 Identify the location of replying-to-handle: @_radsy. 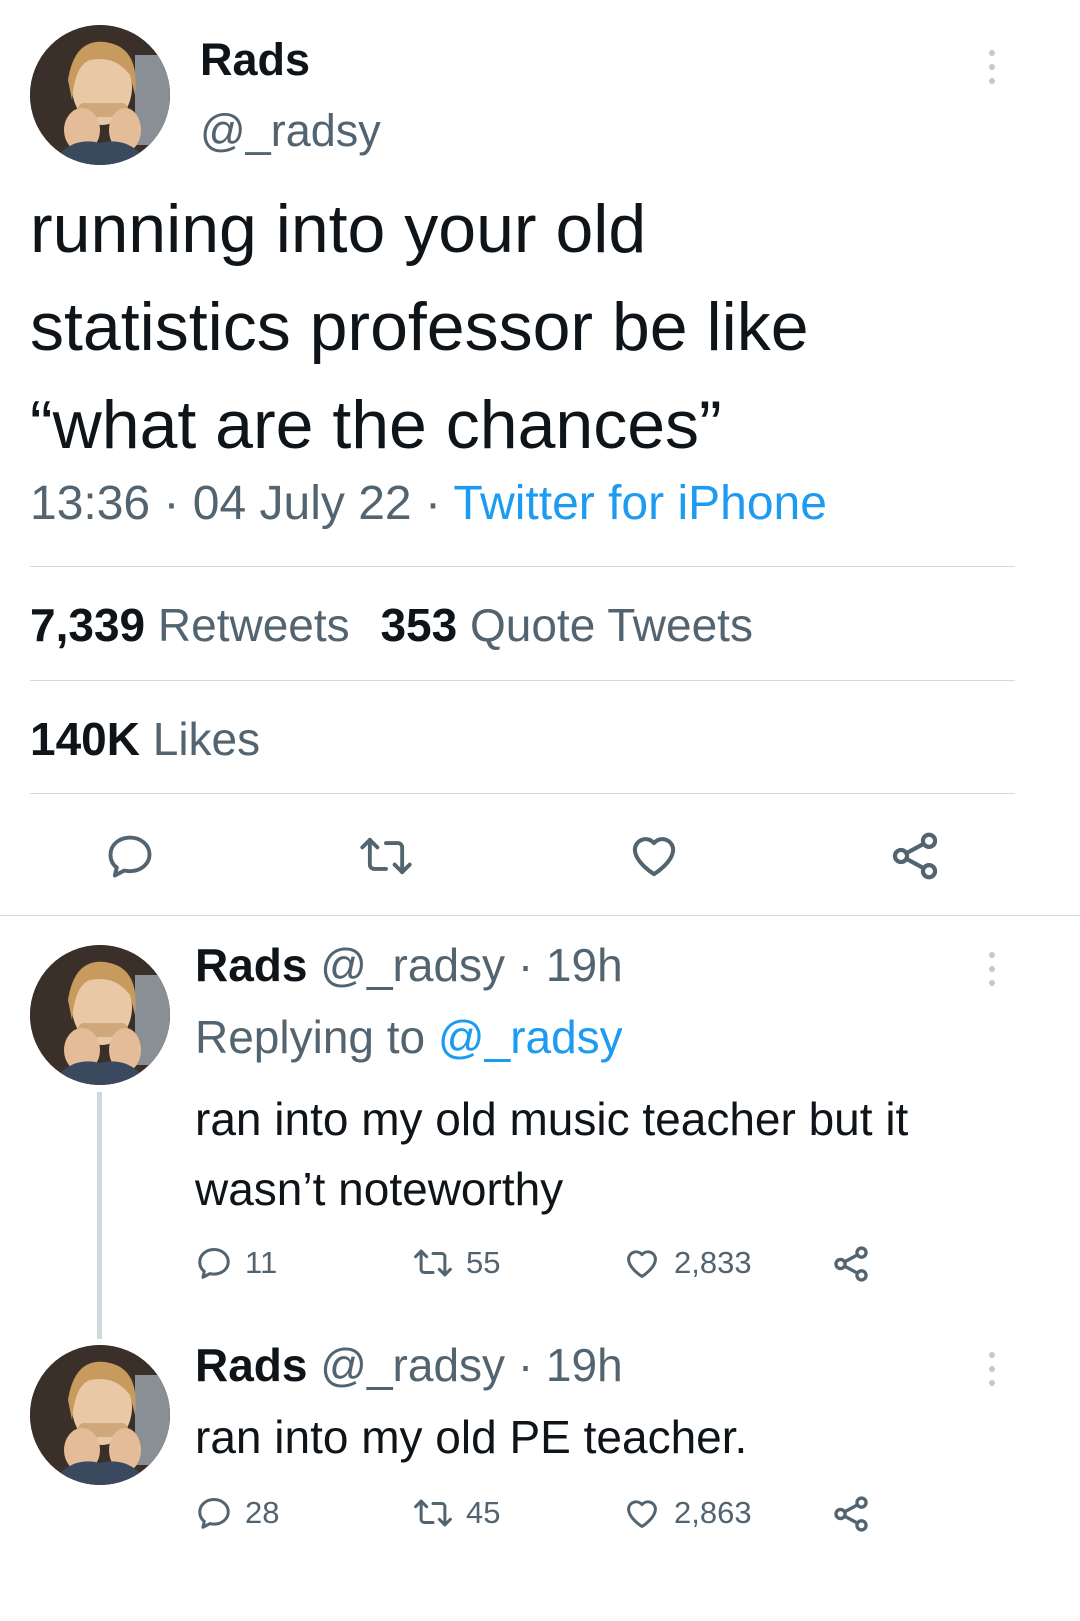
(530, 1037).